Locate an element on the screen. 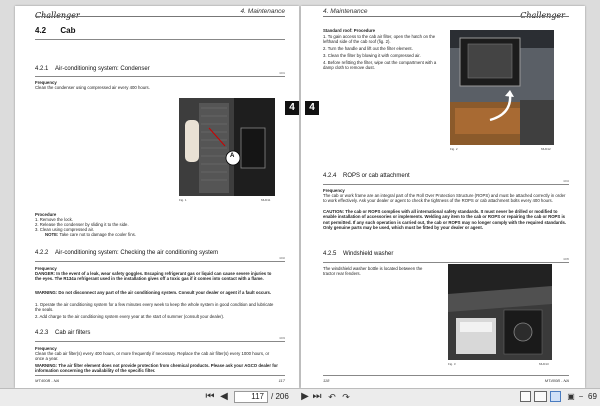 Image resolution: width=600 pixels, height=406 pixels. cab-roof-filter-figure is located at coordinates (502, 87).